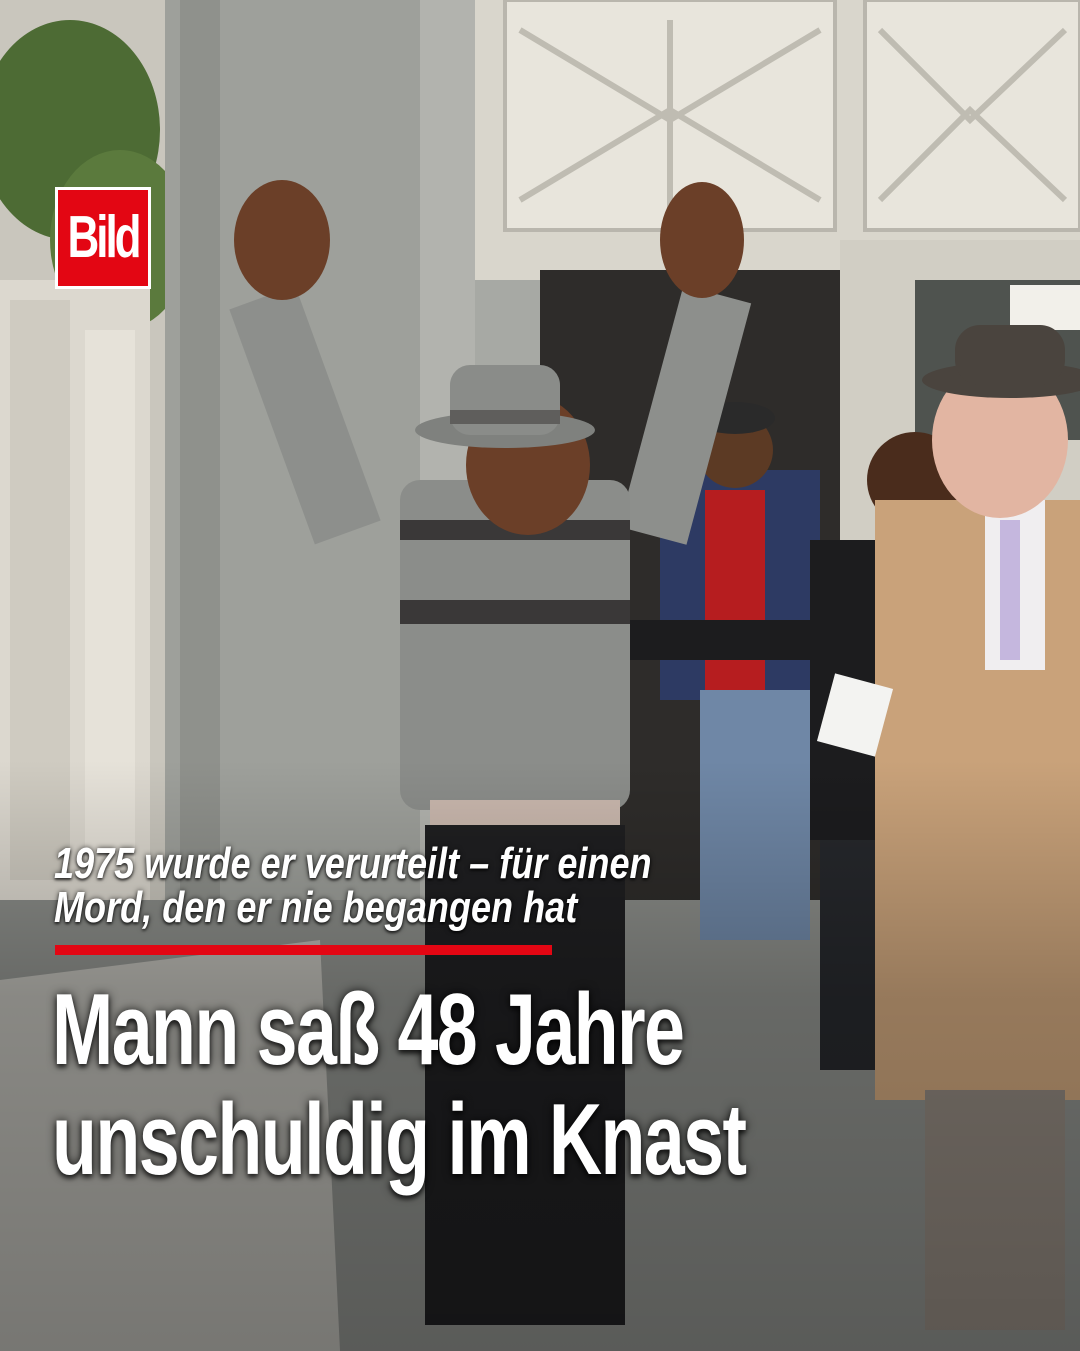 This screenshot has width=1080, height=1351. I want to click on red-divider, so click(303, 950).